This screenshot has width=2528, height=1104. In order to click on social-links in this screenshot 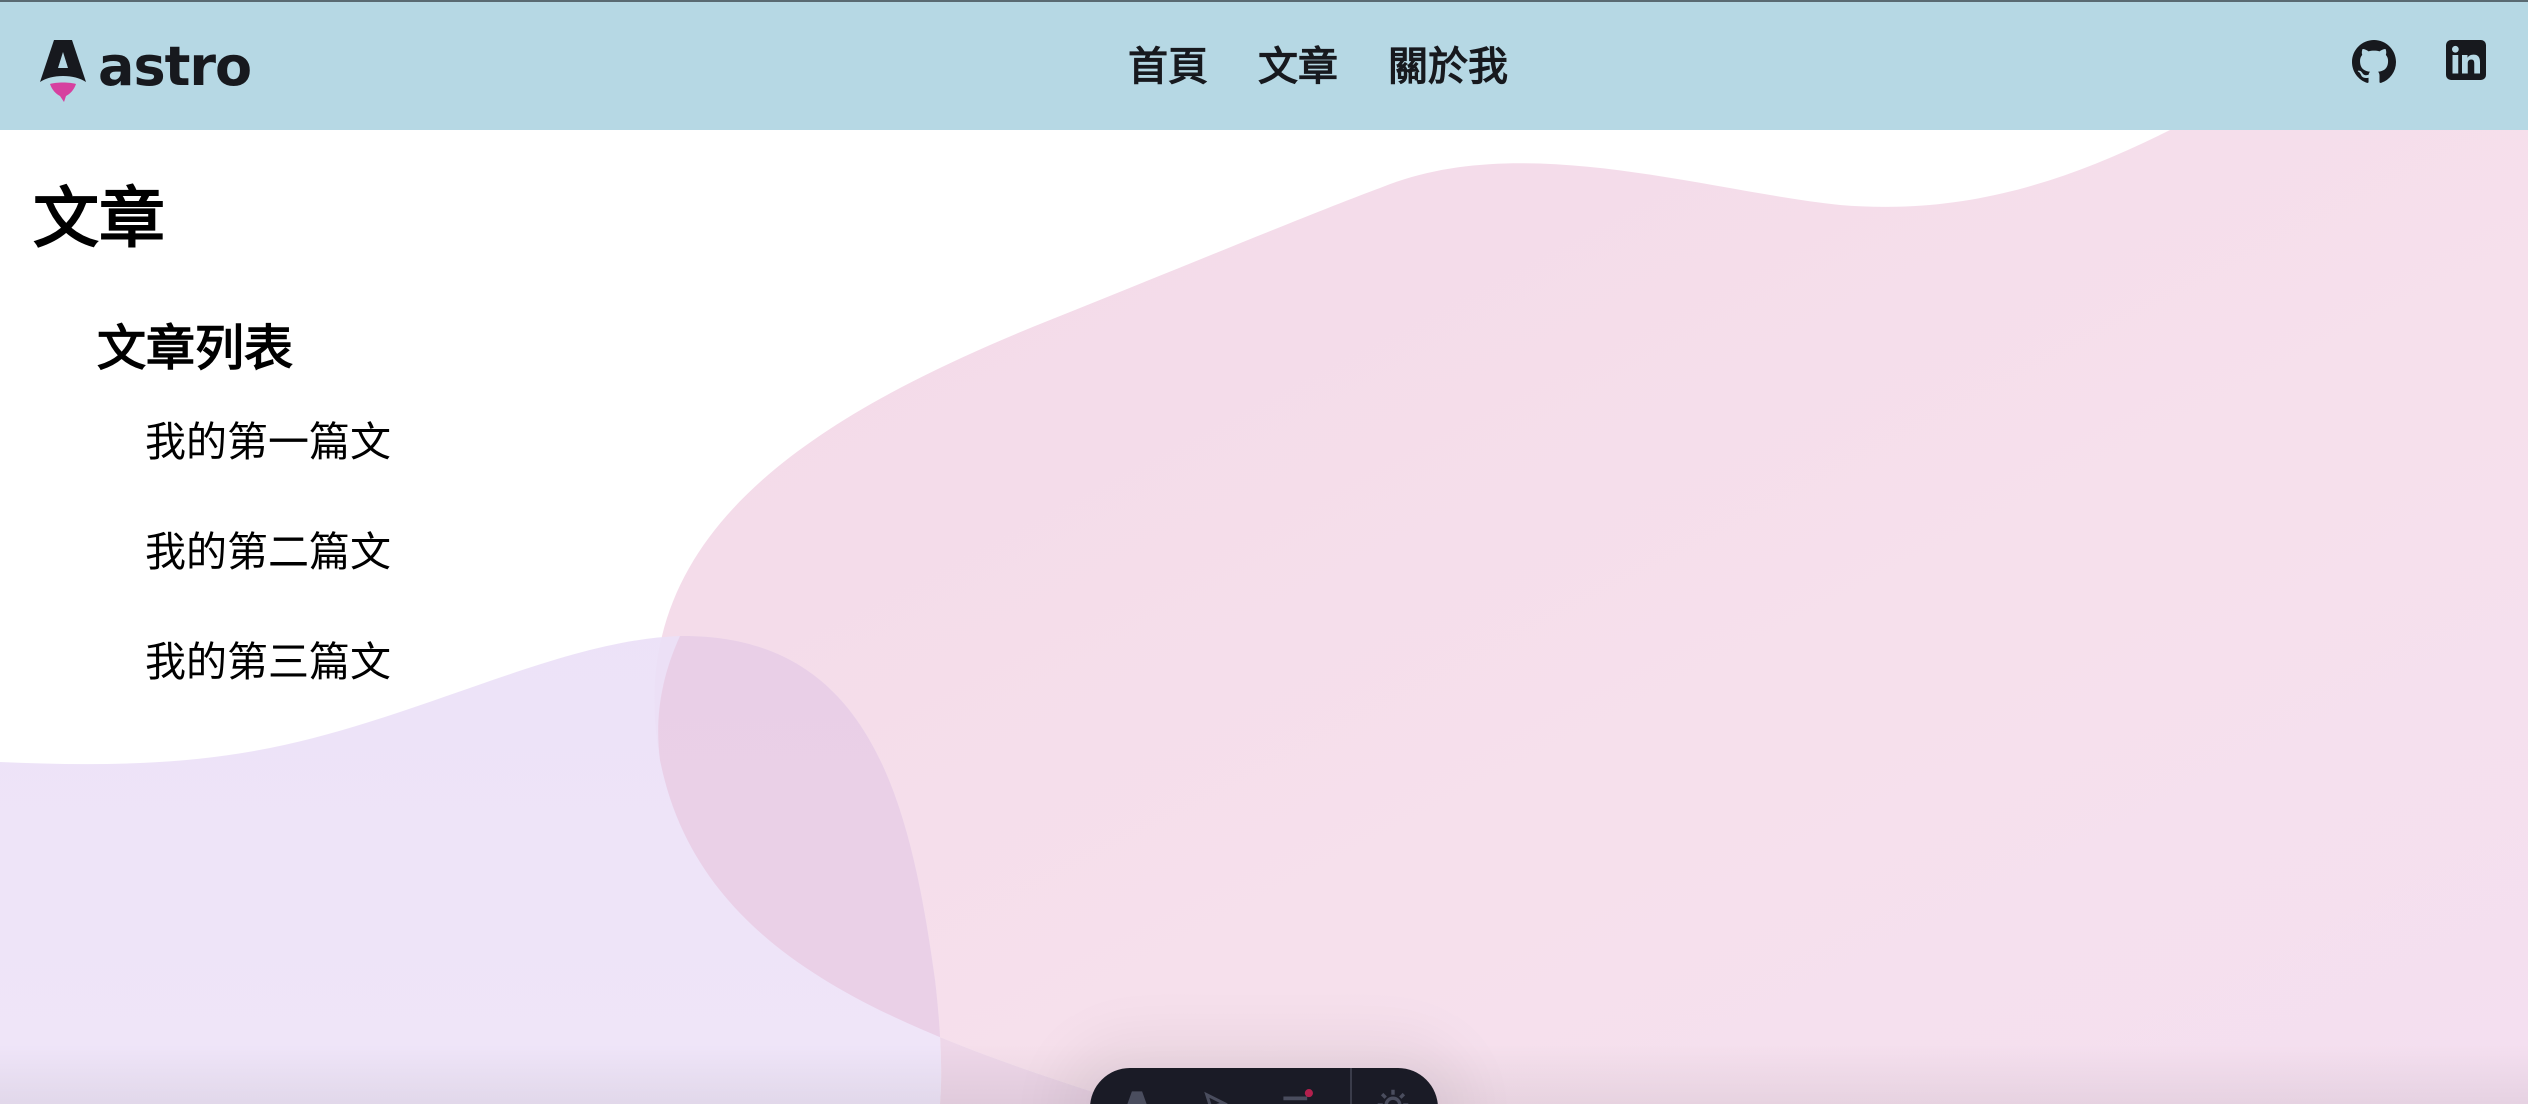, I will do `click(2421, 62)`.